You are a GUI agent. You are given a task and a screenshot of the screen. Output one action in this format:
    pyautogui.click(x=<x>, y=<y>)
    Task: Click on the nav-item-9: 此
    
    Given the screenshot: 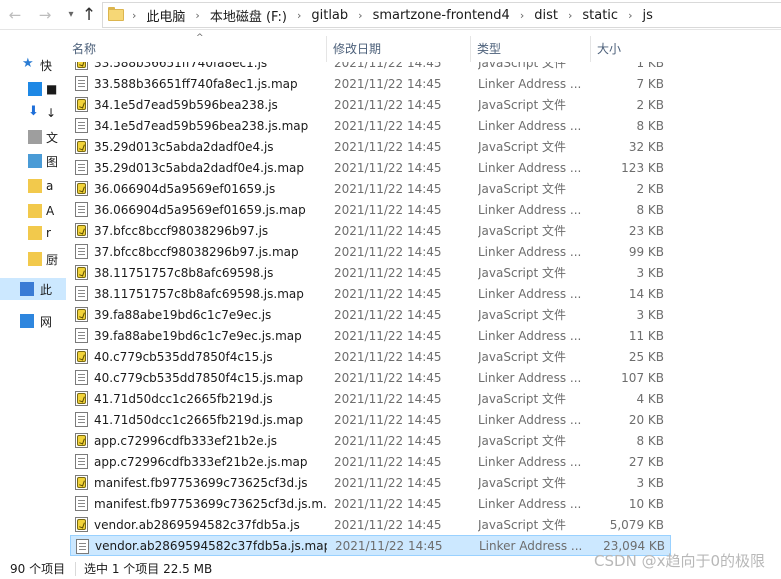 What is the action you would take?
    pyautogui.click(x=33, y=289)
    